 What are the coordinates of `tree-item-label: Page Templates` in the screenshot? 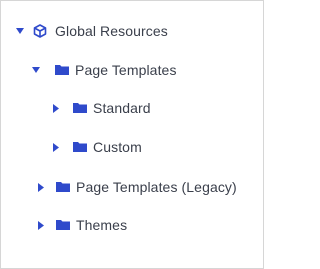 It's located at (126, 70).